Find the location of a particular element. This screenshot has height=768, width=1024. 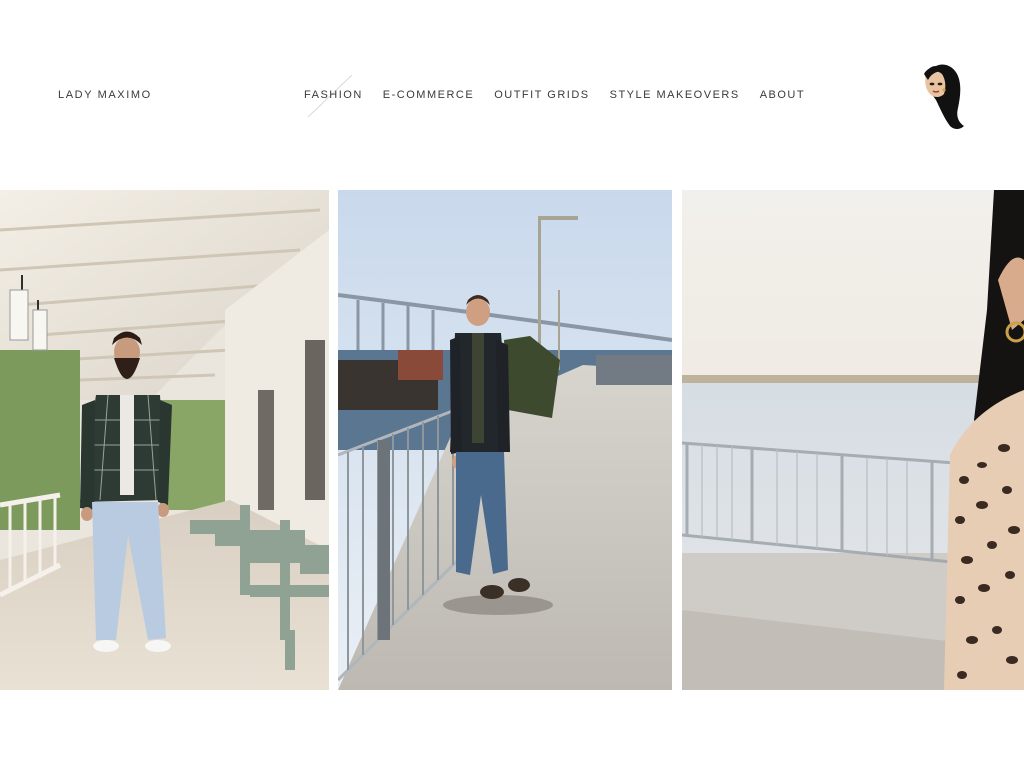

nav-item-style-makeovers: STYLE MAKEOVERS is located at coordinates (675, 95).